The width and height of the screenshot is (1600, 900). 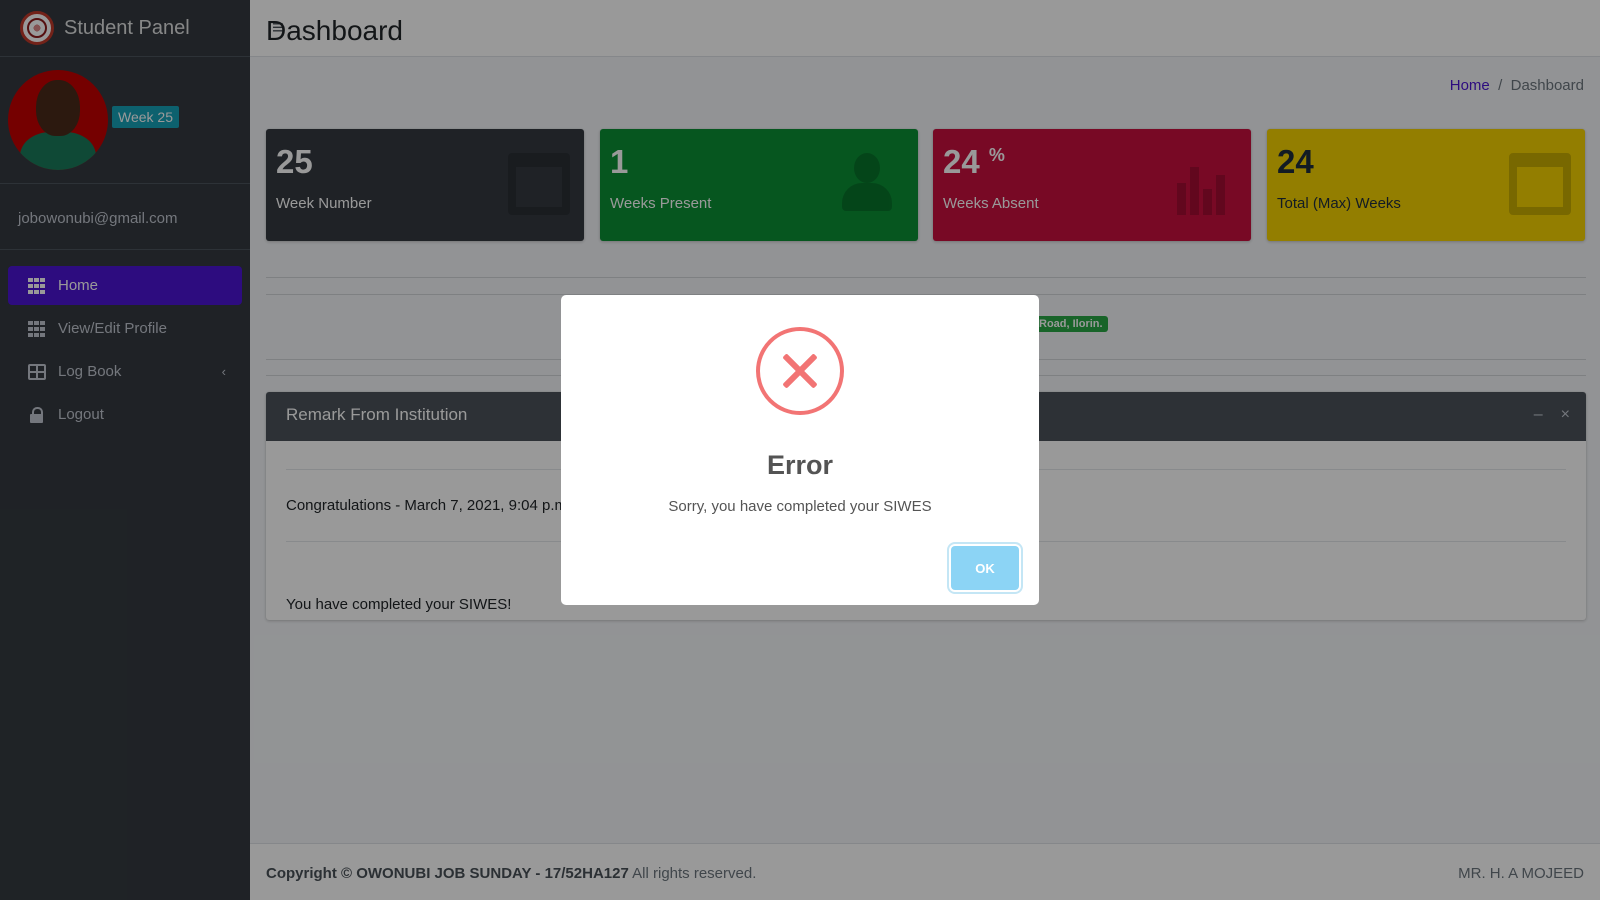 What do you see at coordinates (800, 506) in the screenshot?
I see `dialog-message: Sorry, you have completed your SIWES` at bounding box center [800, 506].